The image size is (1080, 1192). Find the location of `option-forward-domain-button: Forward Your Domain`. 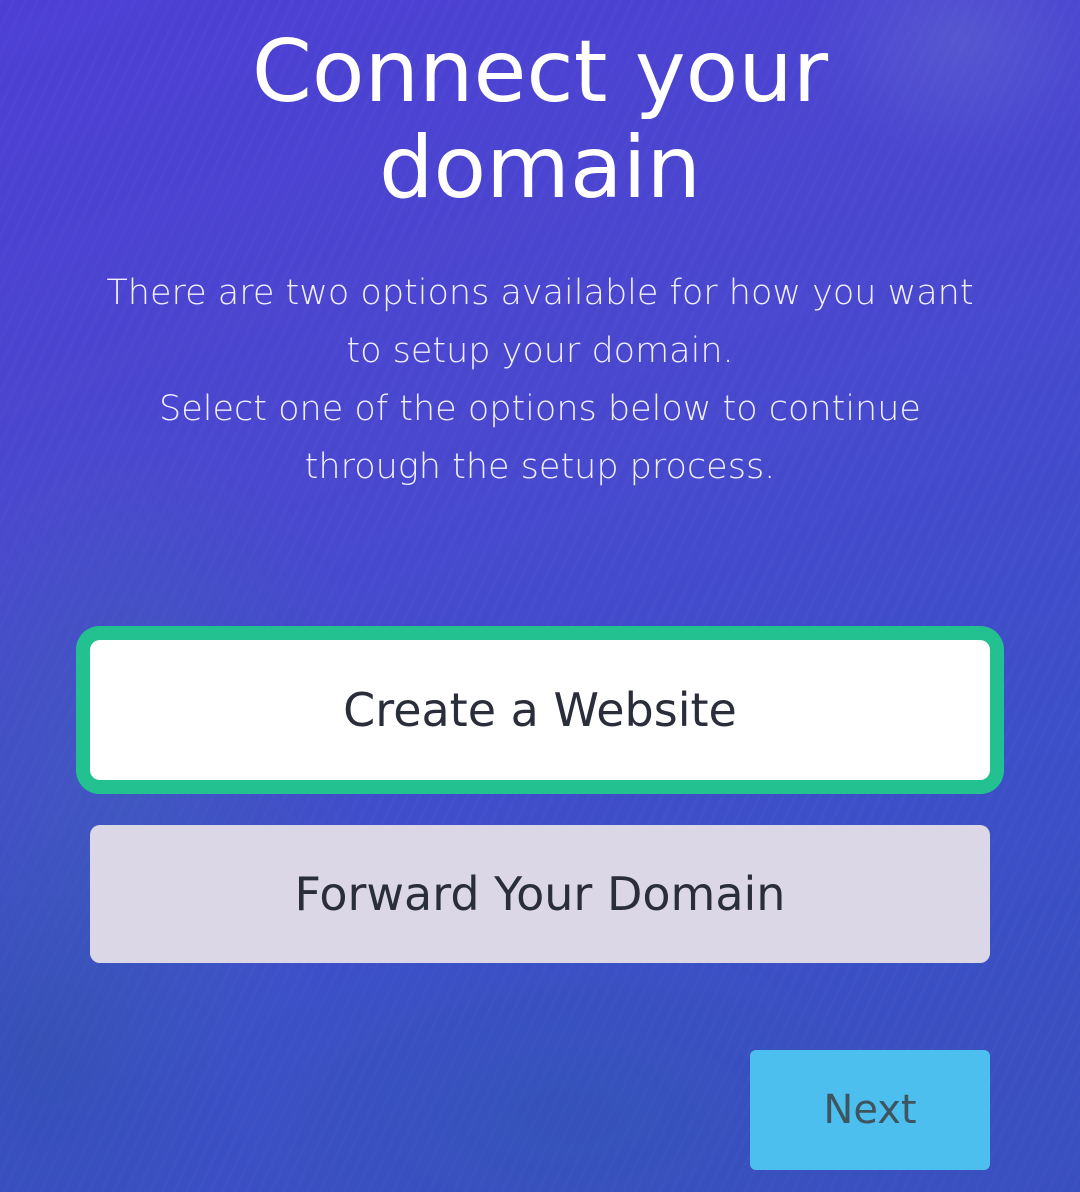

option-forward-domain-button: Forward Your Domain is located at coordinates (540, 894).